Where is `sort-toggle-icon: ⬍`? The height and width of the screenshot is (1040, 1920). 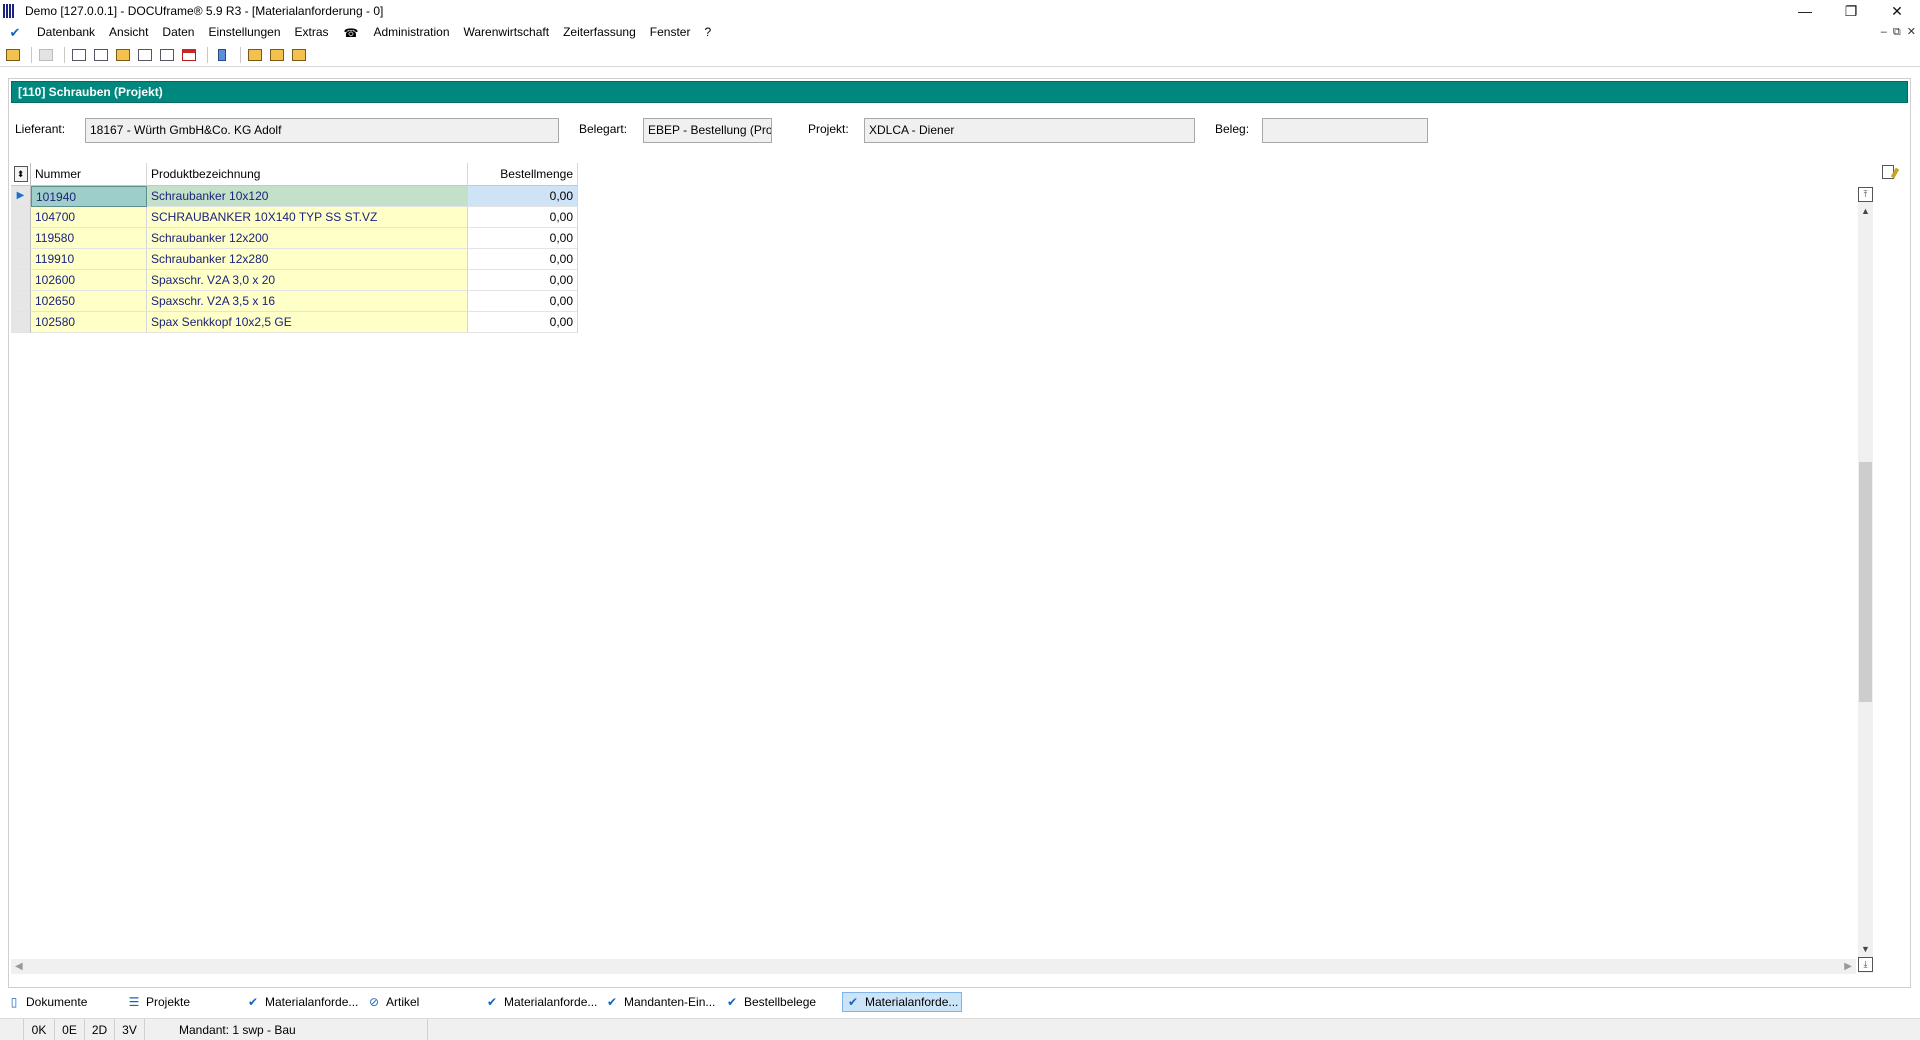 sort-toggle-icon: ⬍ is located at coordinates (20, 174).